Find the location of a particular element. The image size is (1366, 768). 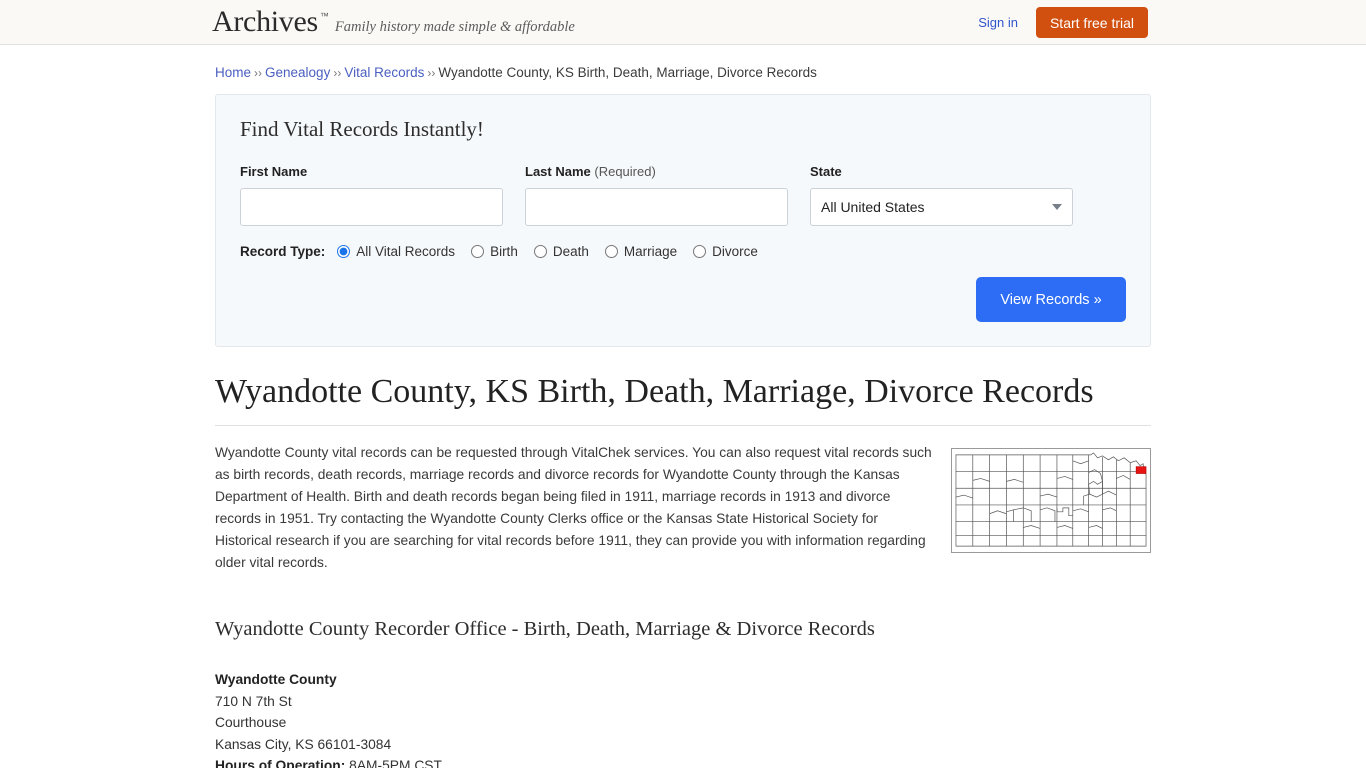

last-name-field-group: Last Name (Required) is located at coordinates (656, 195).